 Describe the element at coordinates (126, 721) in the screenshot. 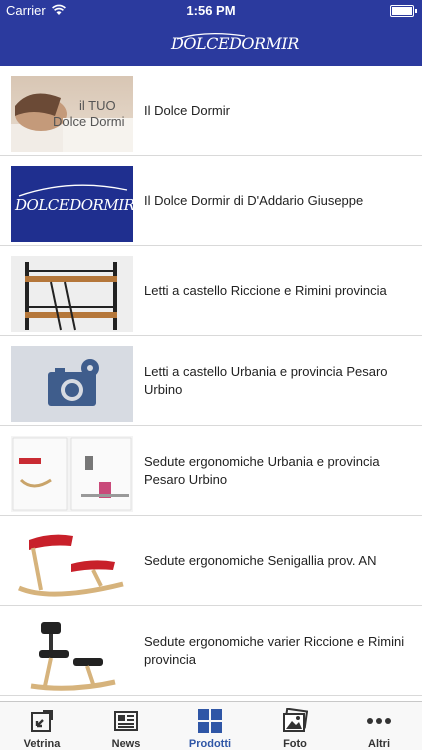

I see `news-icon` at that location.